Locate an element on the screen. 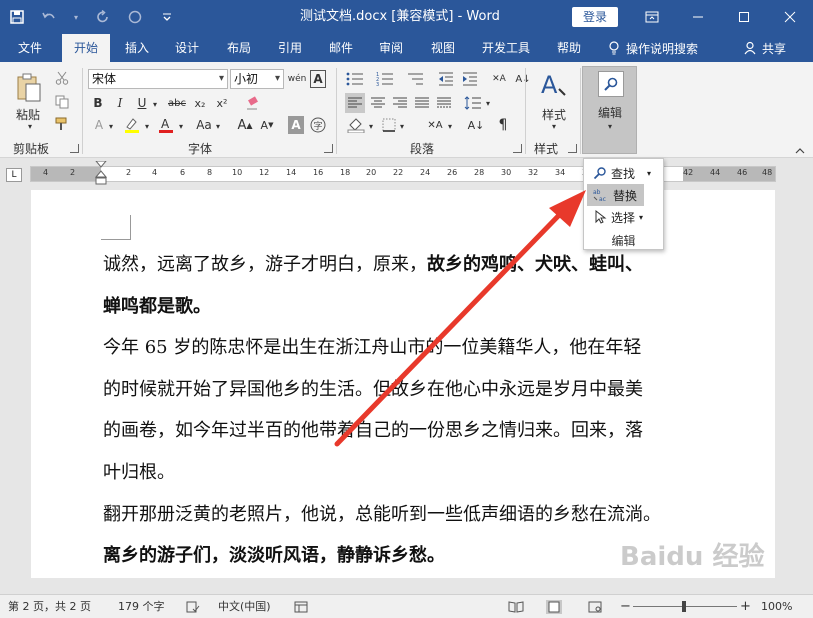 The image size is (813, 618). italic-icon: I is located at coordinates (120, 103).